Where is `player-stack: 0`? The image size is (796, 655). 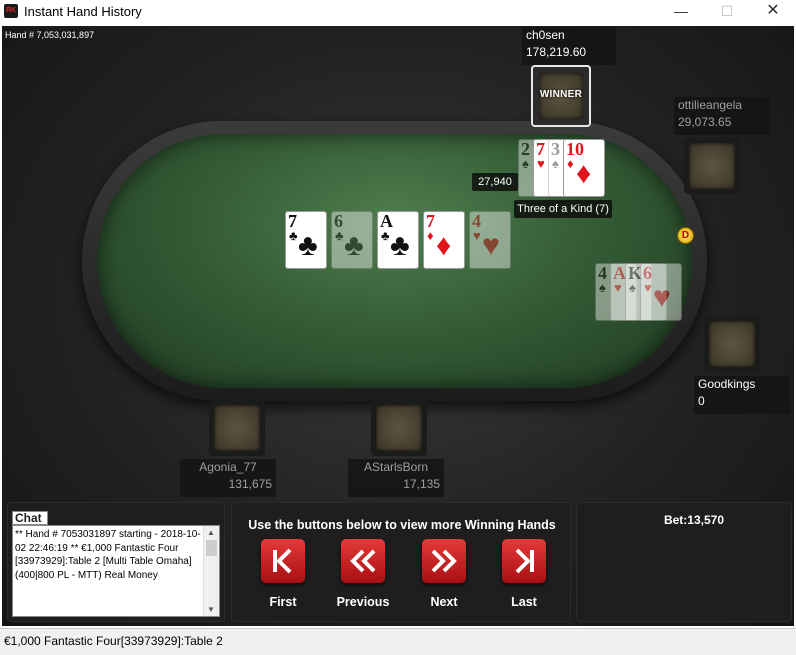
player-stack: 0 is located at coordinates (701, 401).